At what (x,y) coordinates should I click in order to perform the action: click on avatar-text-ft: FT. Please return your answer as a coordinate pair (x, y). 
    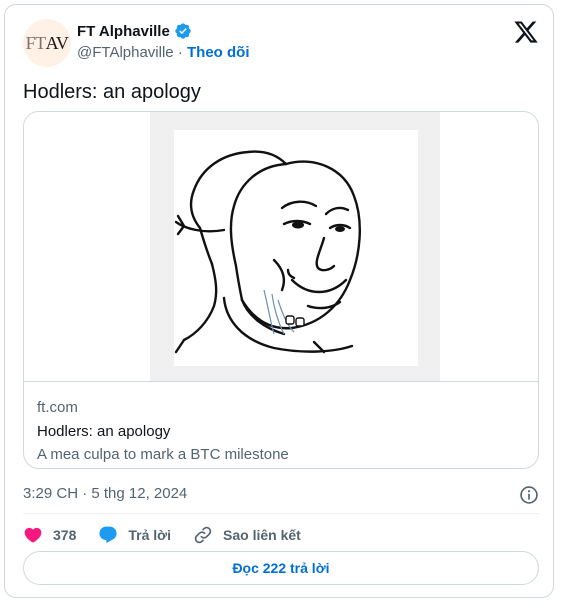
    Looking at the image, I should click on (36, 42).